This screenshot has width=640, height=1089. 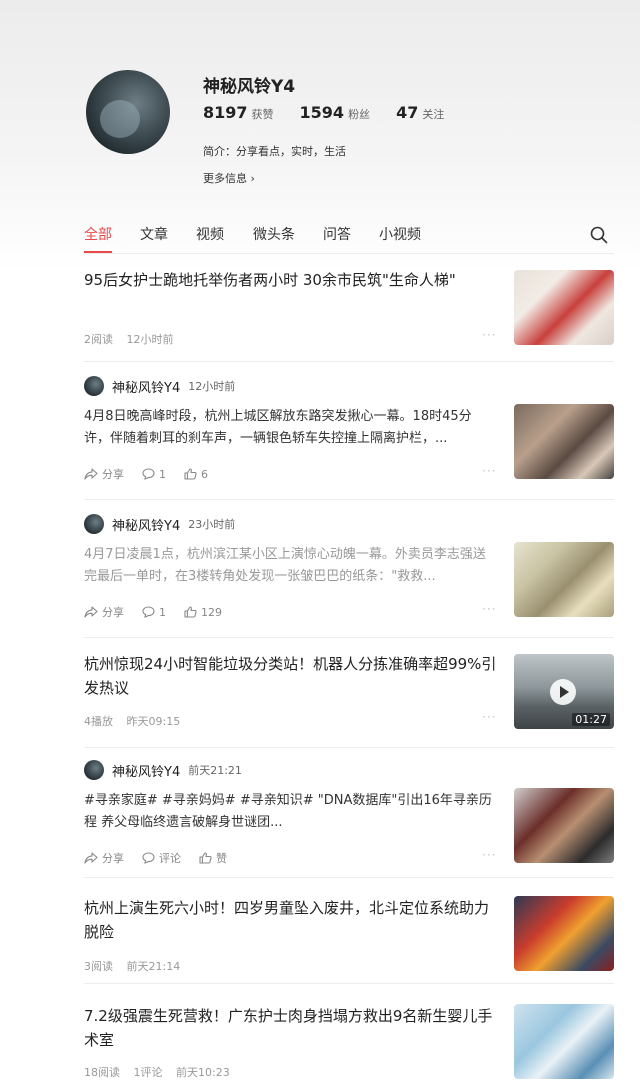 What do you see at coordinates (249, 87) in the screenshot?
I see `profile-name: 神秘风铃Y4` at bounding box center [249, 87].